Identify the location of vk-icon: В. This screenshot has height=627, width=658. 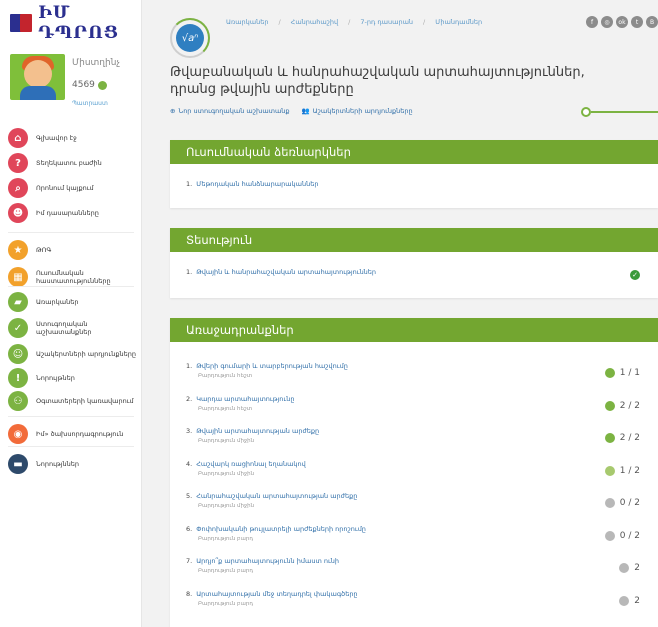
(652, 22).